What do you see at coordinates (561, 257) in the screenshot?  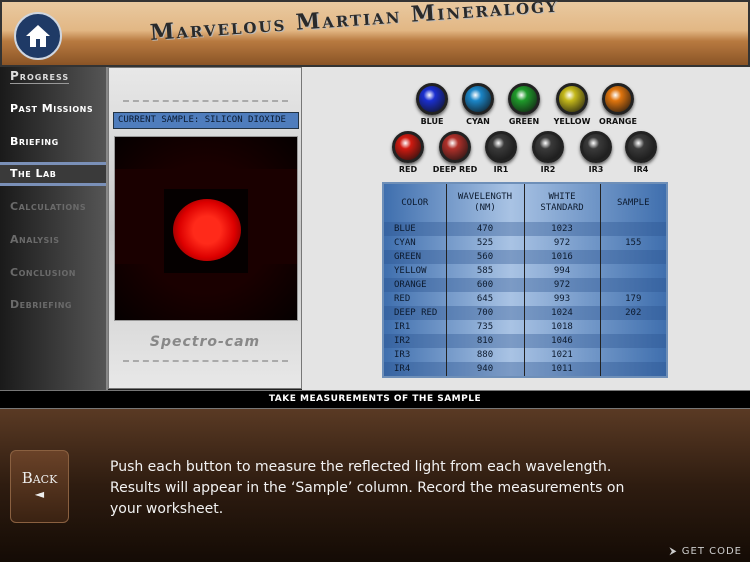 I see `white-standard-cell: 1016` at bounding box center [561, 257].